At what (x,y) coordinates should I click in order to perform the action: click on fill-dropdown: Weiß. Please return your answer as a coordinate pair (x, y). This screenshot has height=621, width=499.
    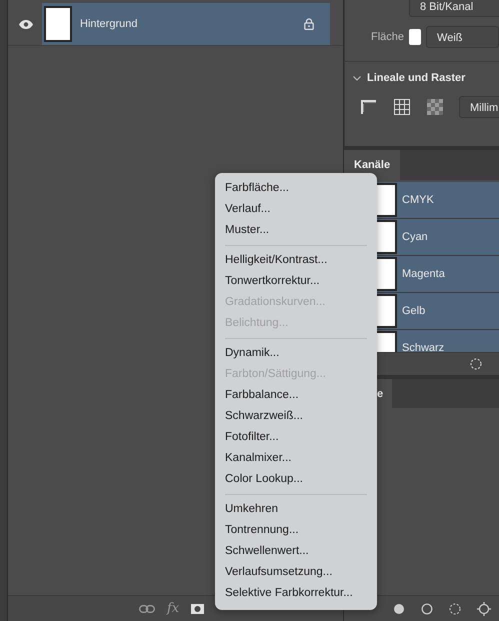
    Looking at the image, I should click on (462, 37).